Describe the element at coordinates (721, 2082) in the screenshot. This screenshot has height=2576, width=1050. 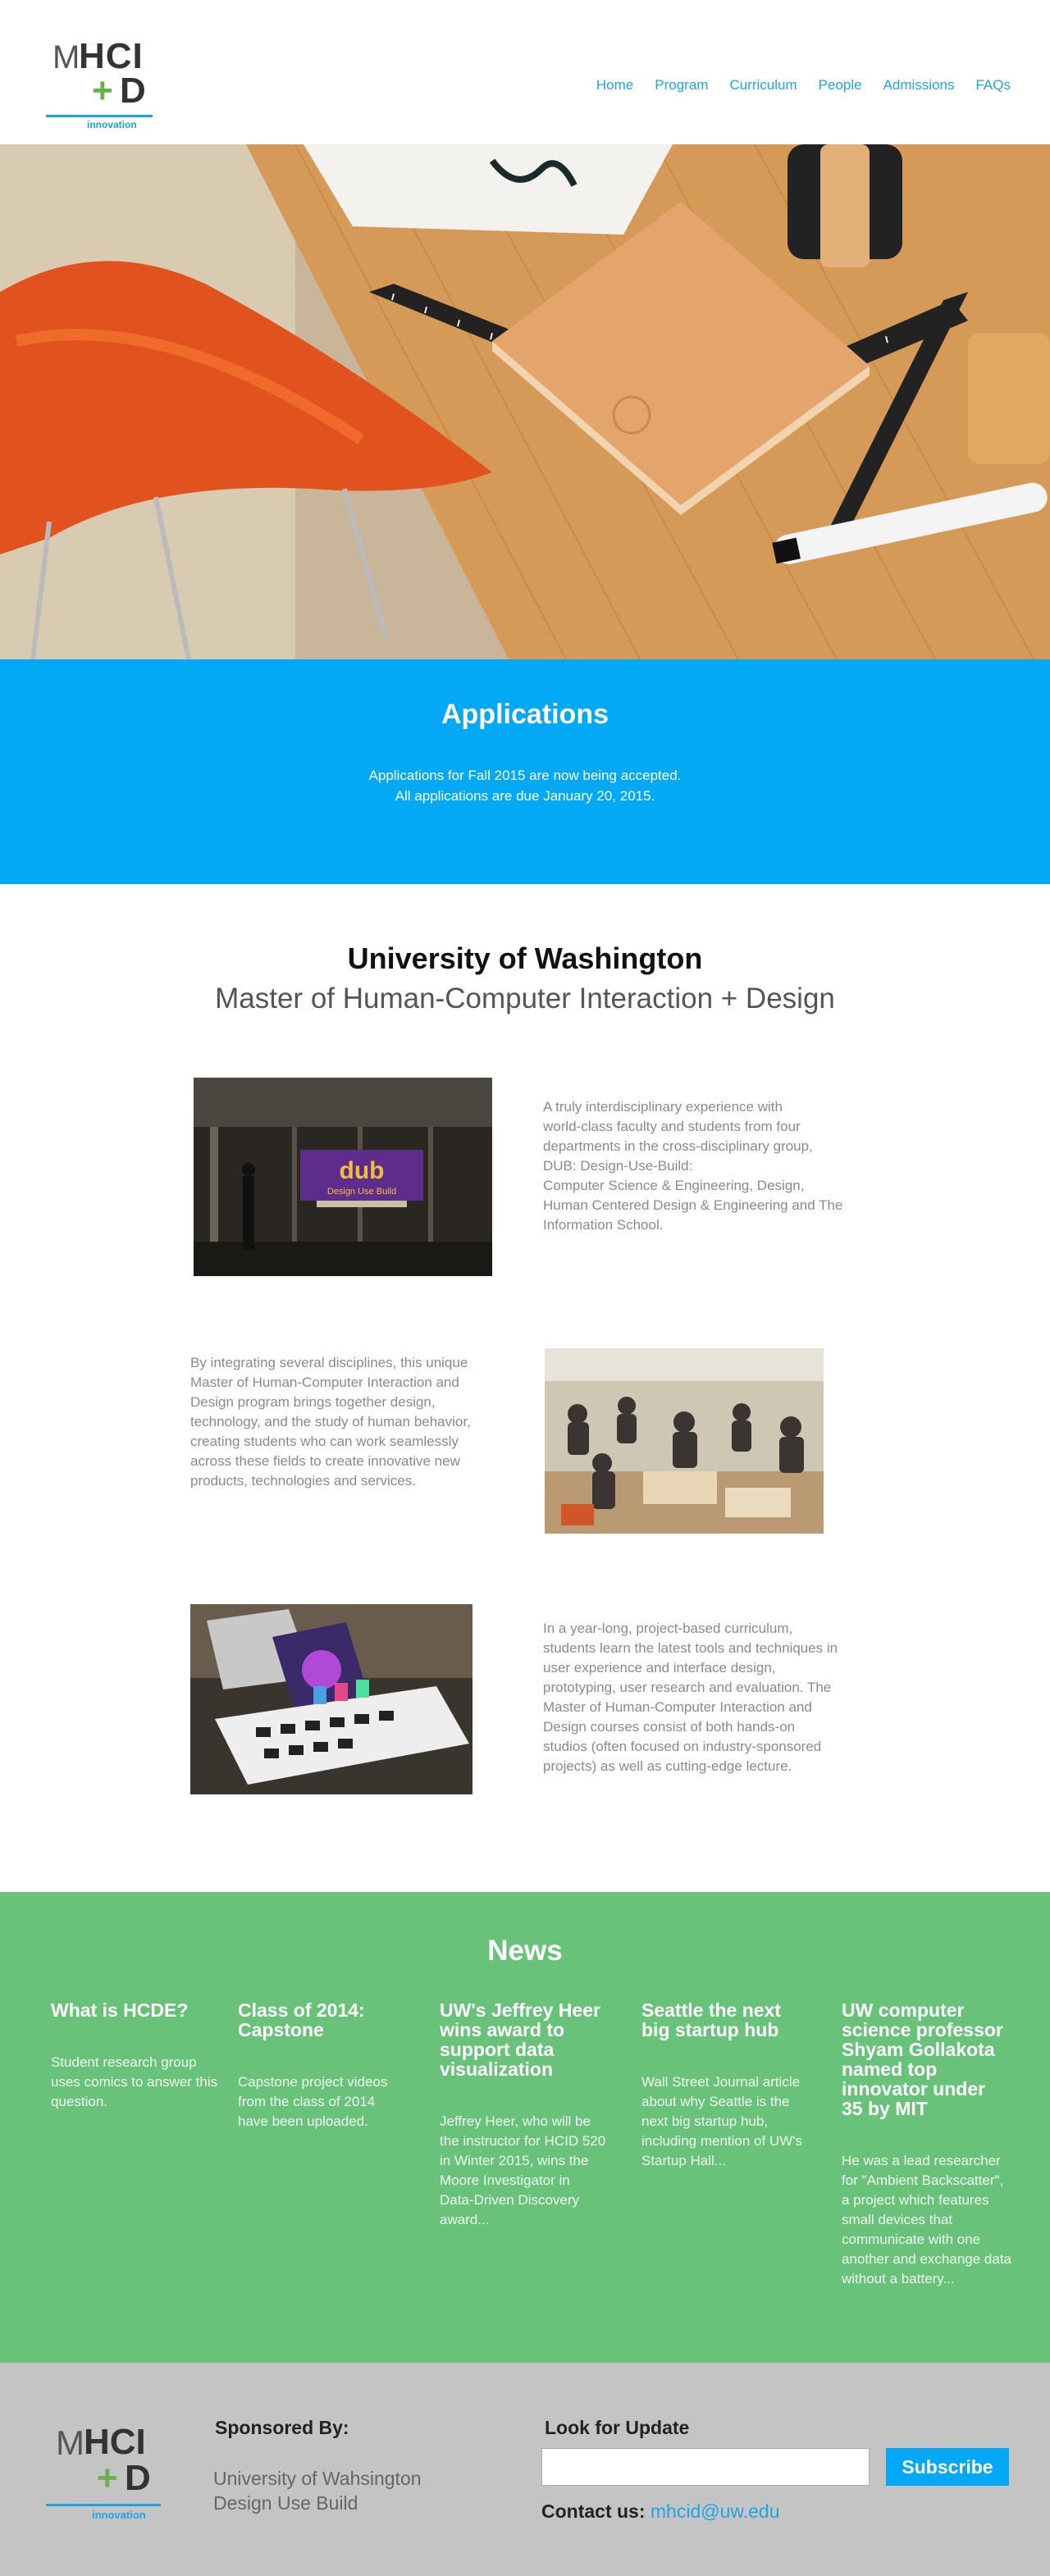
I see `news-body-line: Wall Street Journal article` at that location.